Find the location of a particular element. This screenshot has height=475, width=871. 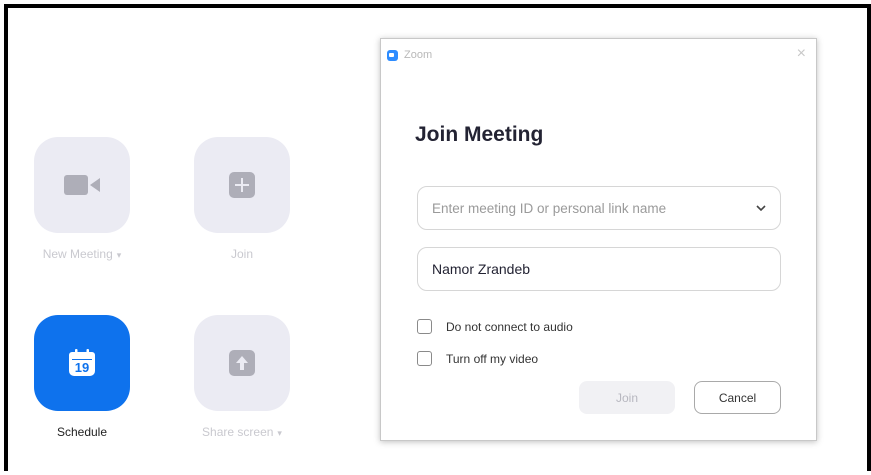

display-name-input is located at coordinates (599, 269).